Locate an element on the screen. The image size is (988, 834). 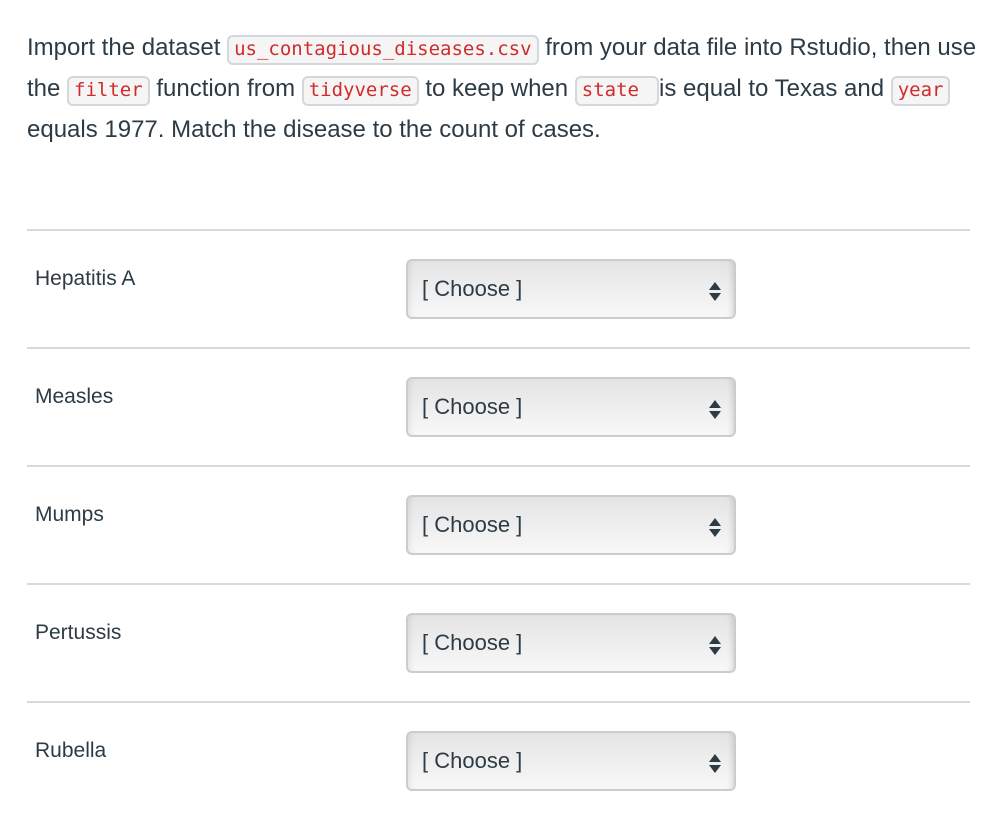
answer-select-hepatitis-a: [ Choose ] is located at coordinates (571, 289).